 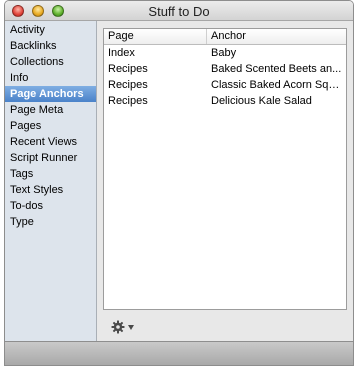 What do you see at coordinates (121, 53) in the screenshot?
I see `cell-page: Index` at bounding box center [121, 53].